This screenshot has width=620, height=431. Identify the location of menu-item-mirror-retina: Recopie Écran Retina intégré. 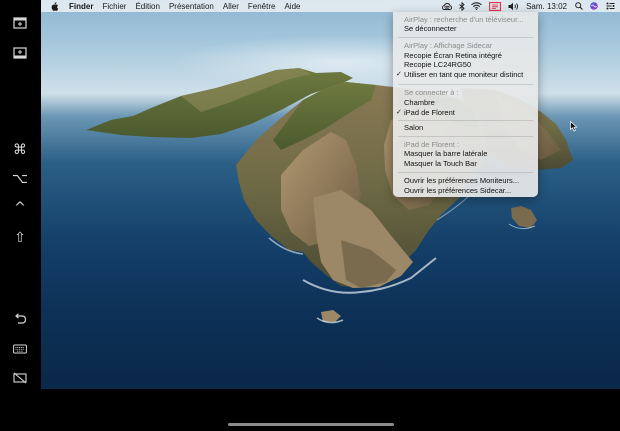
(453, 55).